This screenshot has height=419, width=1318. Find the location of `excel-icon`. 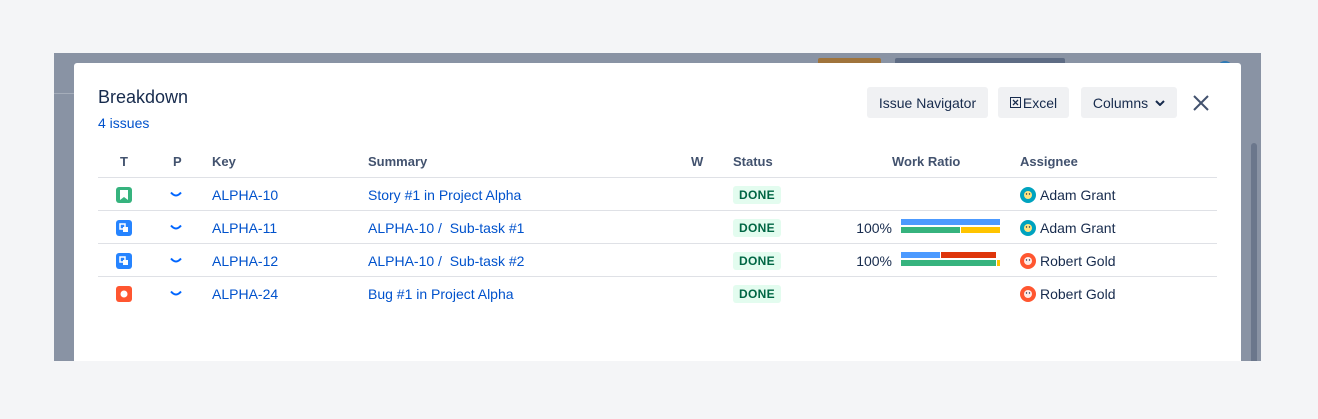

excel-icon is located at coordinates (1015, 102).